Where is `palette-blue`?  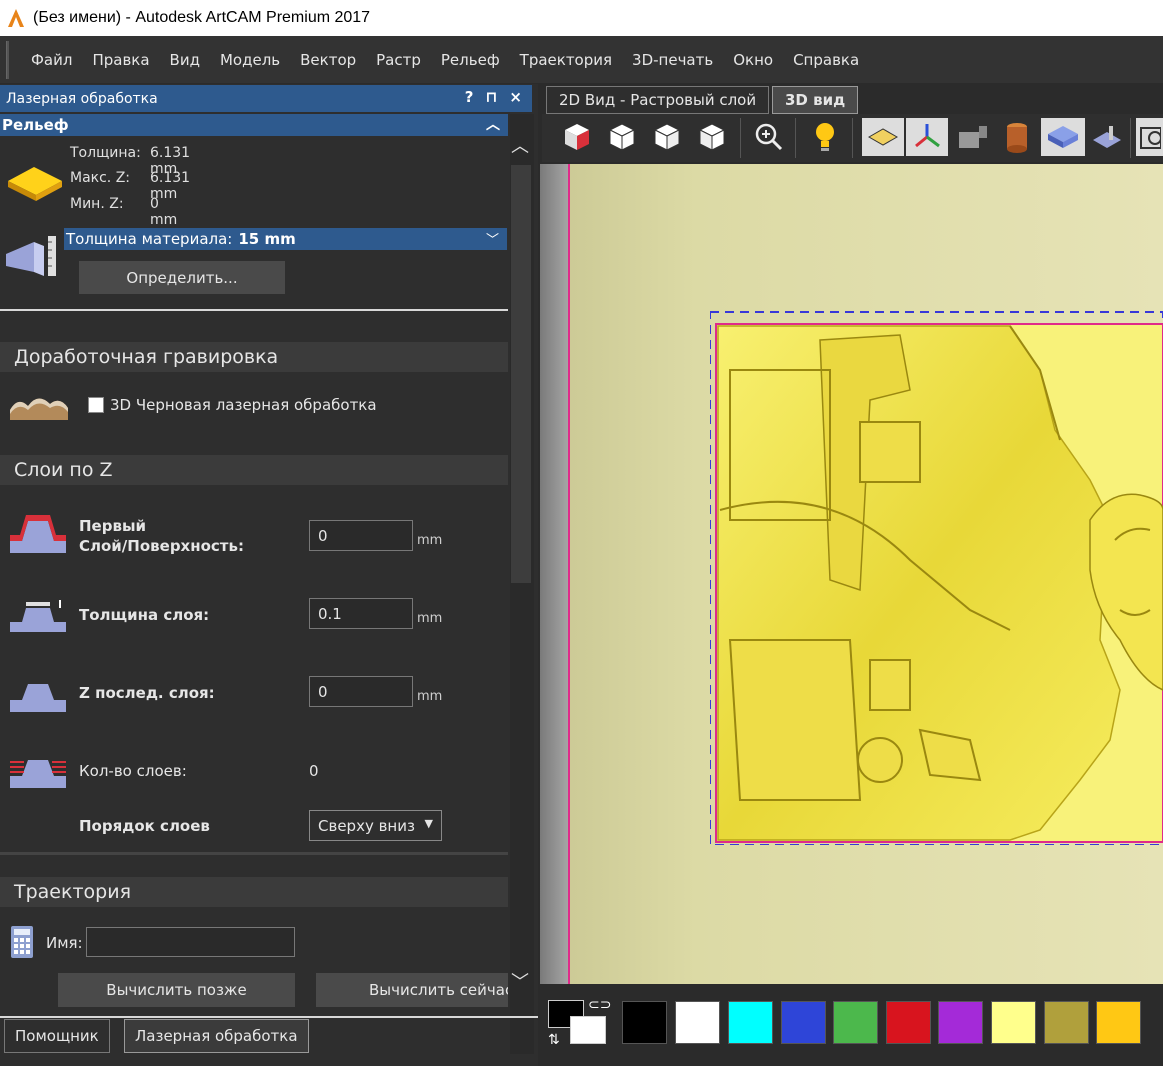 palette-blue is located at coordinates (803, 1022).